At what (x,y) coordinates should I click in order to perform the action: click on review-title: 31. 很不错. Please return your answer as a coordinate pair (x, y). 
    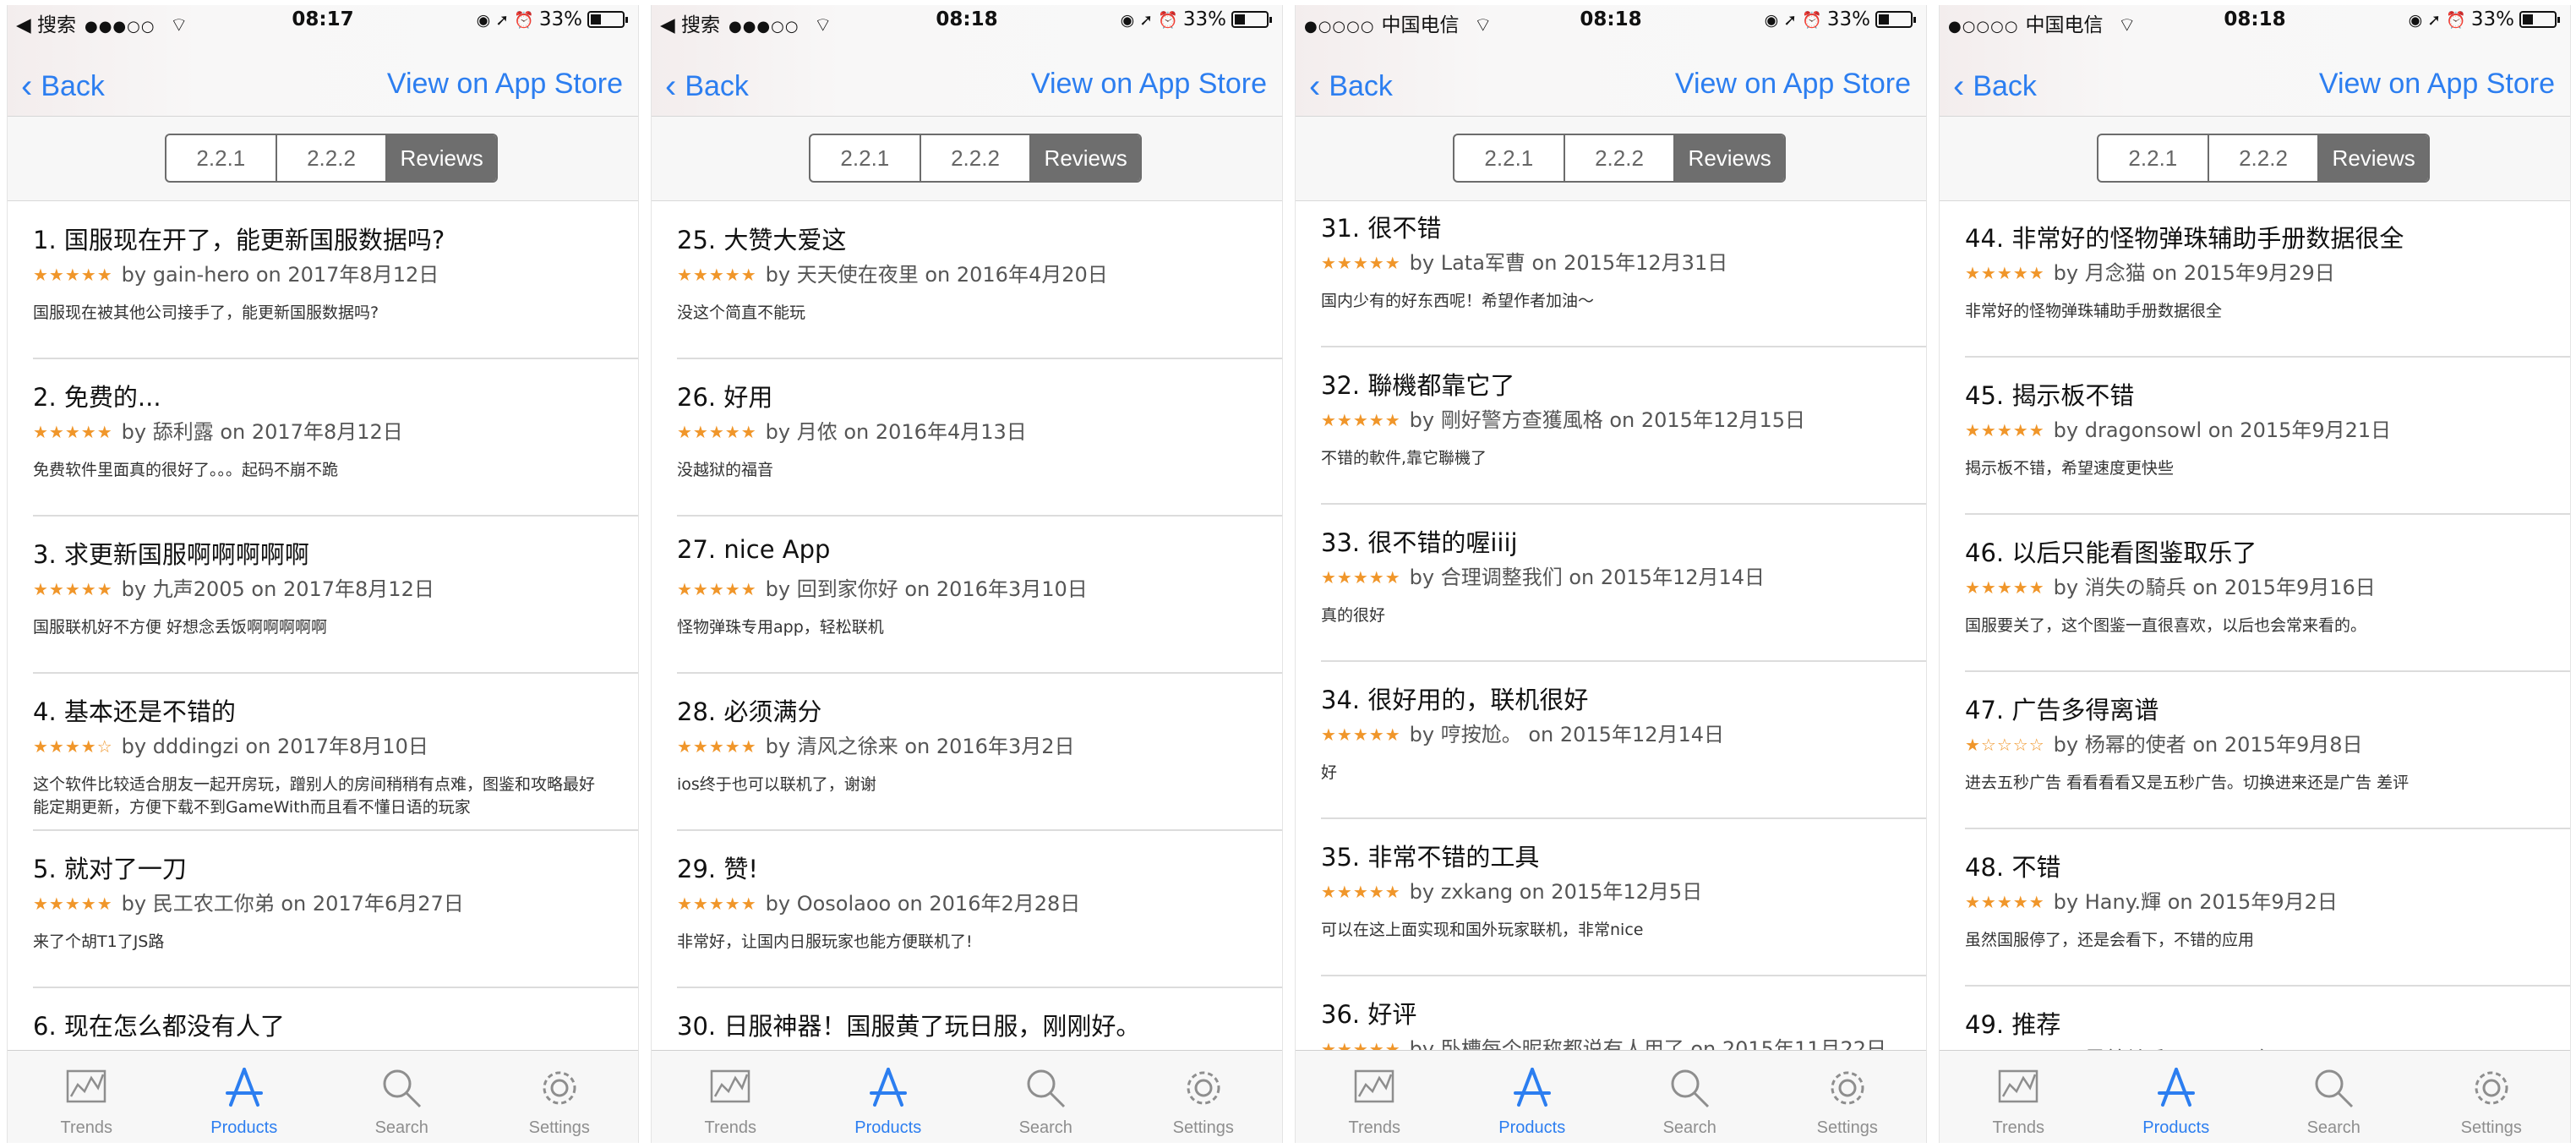
    Looking at the image, I should click on (1381, 228).